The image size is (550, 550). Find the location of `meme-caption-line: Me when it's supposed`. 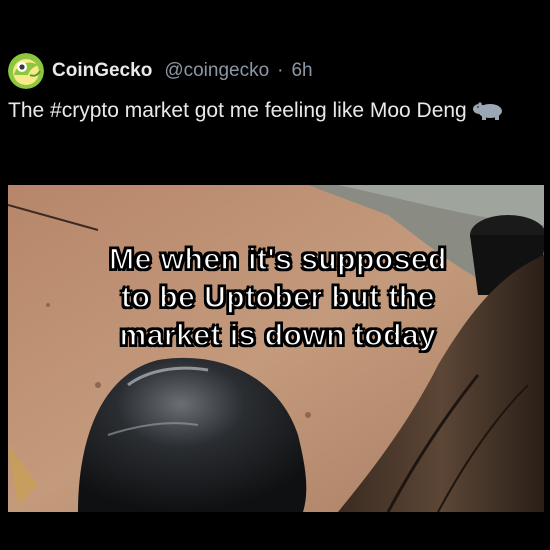

meme-caption-line: Me when it's supposed is located at coordinates (277, 259).